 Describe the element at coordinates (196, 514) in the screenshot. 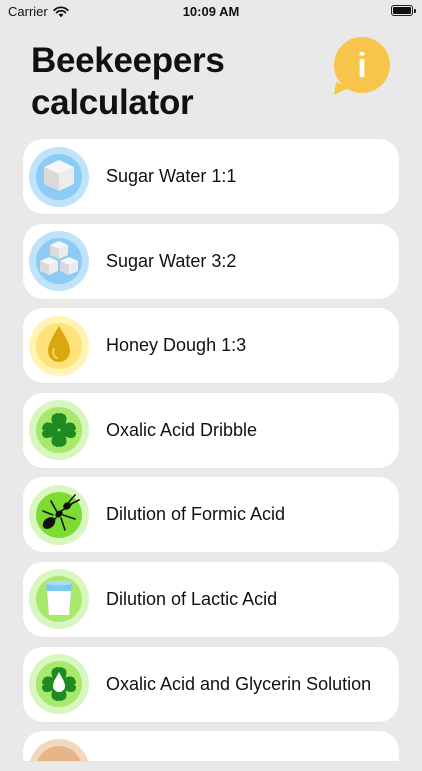

I see `list-item-label: Dilution of Formic Acid` at that location.